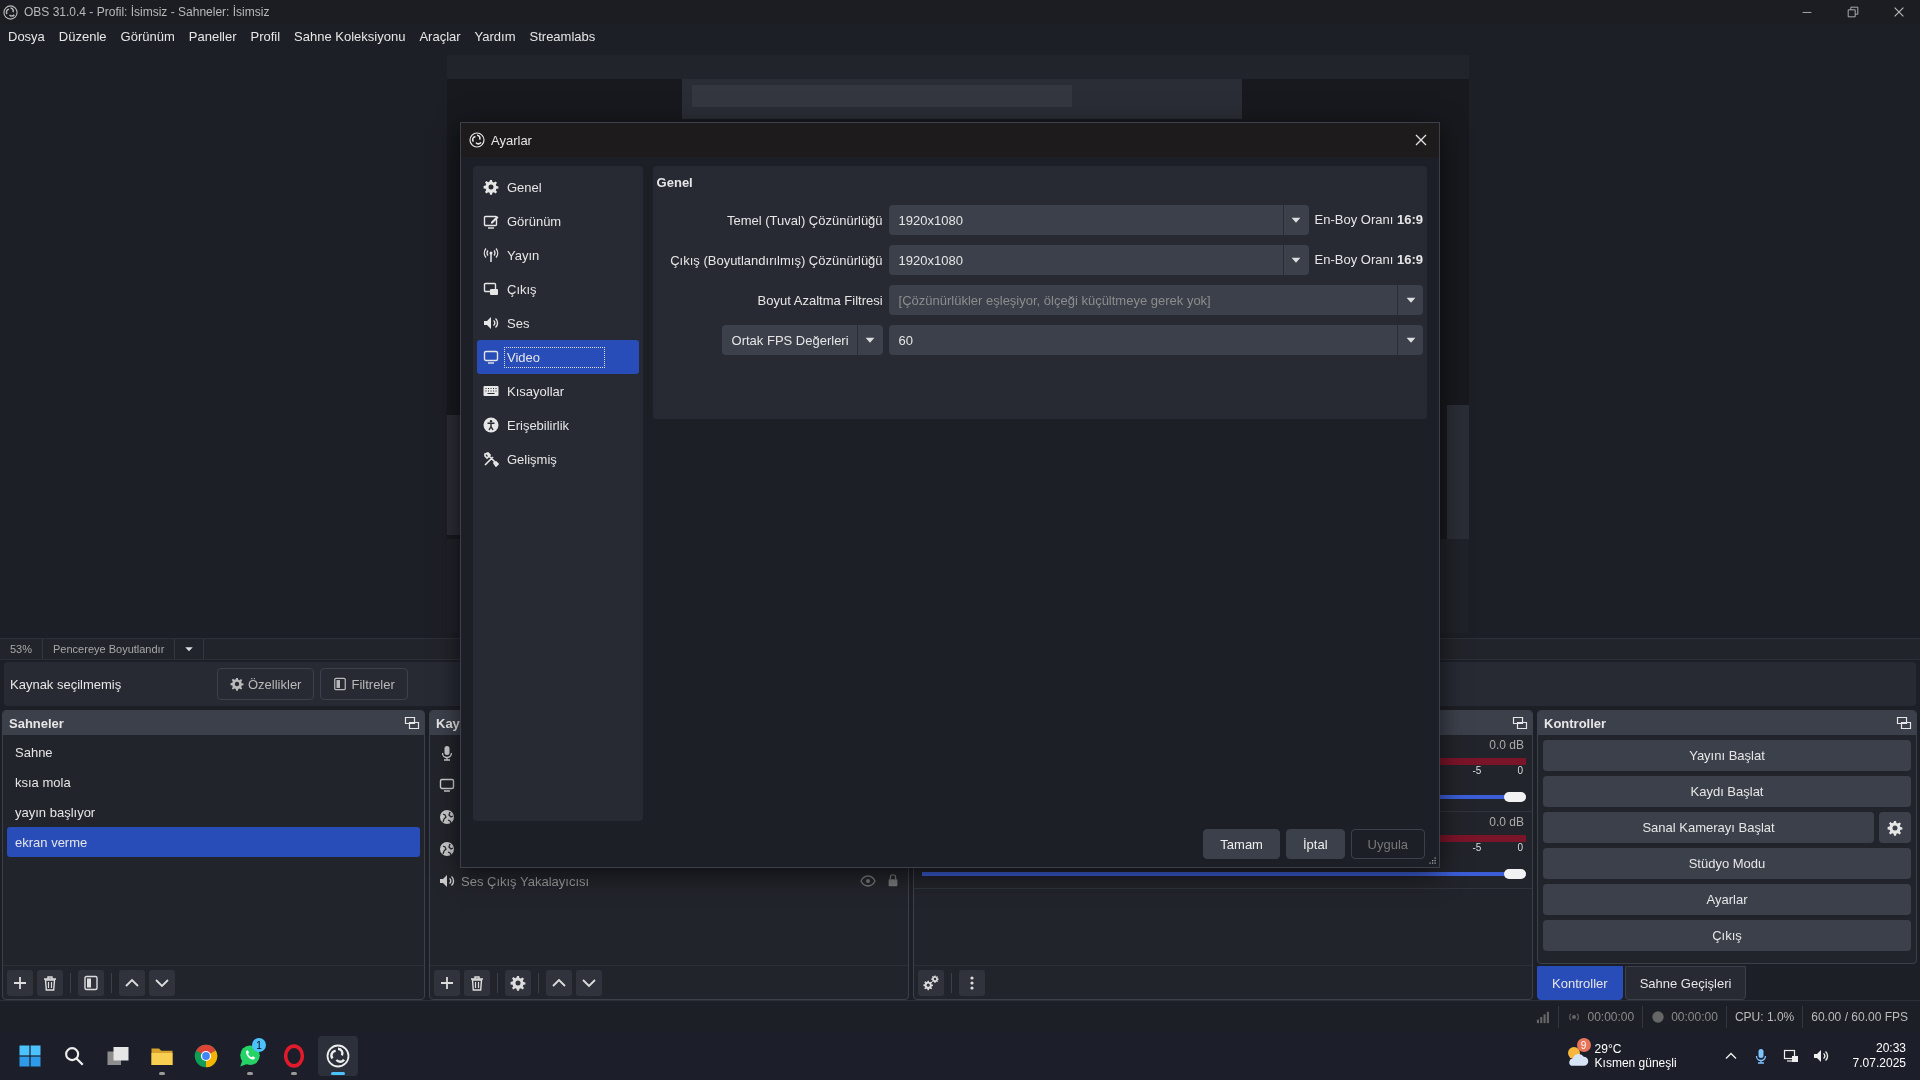 Image resolution: width=1920 pixels, height=1080 pixels. What do you see at coordinates (1241, 844) in the screenshot?
I see `ok-button: Tamam` at bounding box center [1241, 844].